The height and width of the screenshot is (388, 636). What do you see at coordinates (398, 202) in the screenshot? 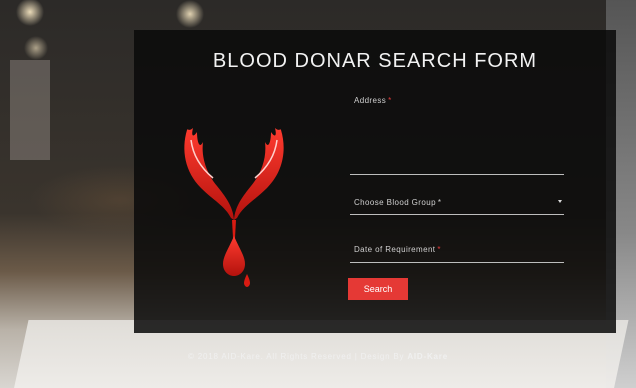
I see `blood-group-label: Choose Blood Group *` at bounding box center [398, 202].